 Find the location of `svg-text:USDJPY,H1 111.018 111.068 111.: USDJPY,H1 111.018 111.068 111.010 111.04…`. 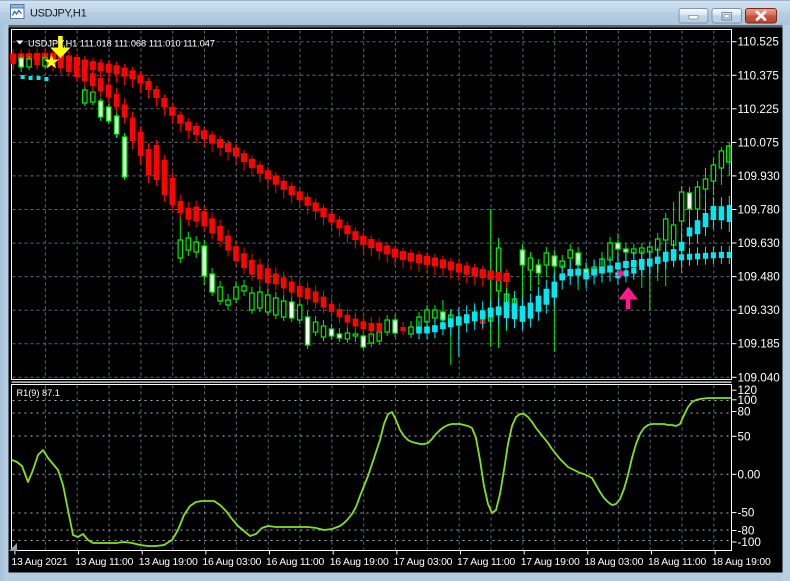

svg-text:USDJPY,H1 111.018 111.068 111.: USDJPY,H1 111.018 111.068 111.010 111.04… is located at coordinates (121, 44).